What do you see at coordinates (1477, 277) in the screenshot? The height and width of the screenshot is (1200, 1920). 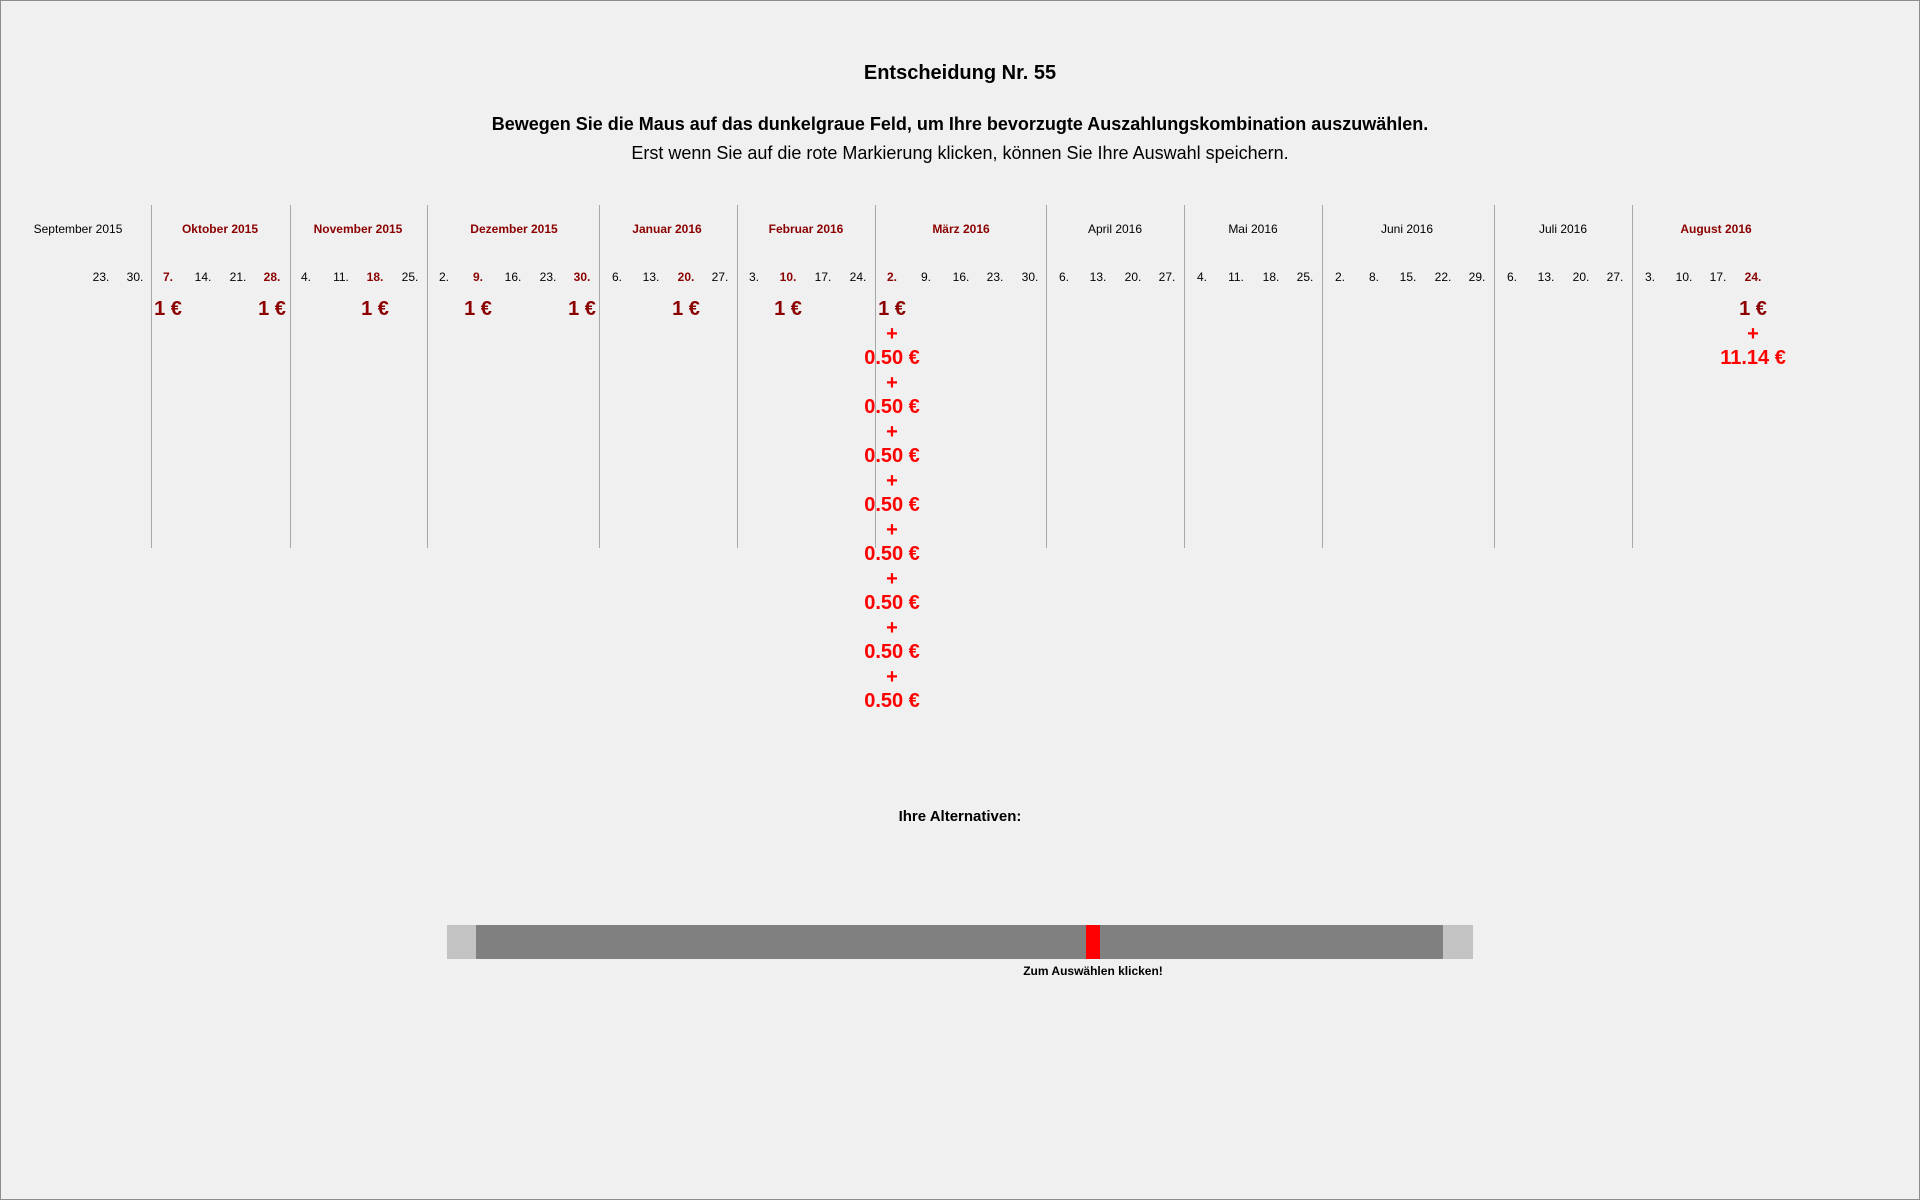 I see `day-label: 29.` at bounding box center [1477, 277].